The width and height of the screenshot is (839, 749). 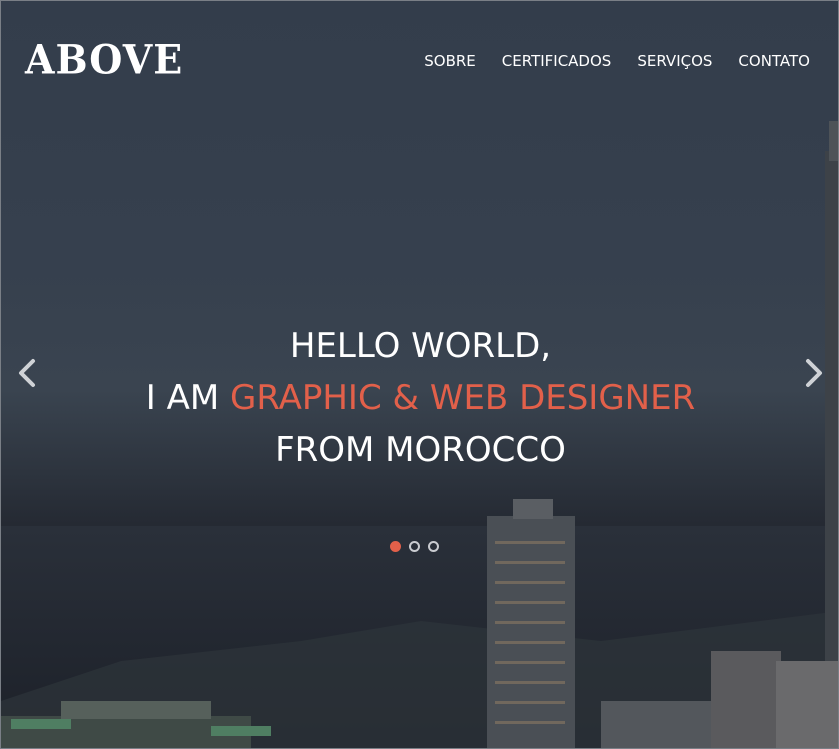 I want to click on hero-line-2-accent: GRAPHIC & WEB DESIGNER, so click(x=463, y=397).